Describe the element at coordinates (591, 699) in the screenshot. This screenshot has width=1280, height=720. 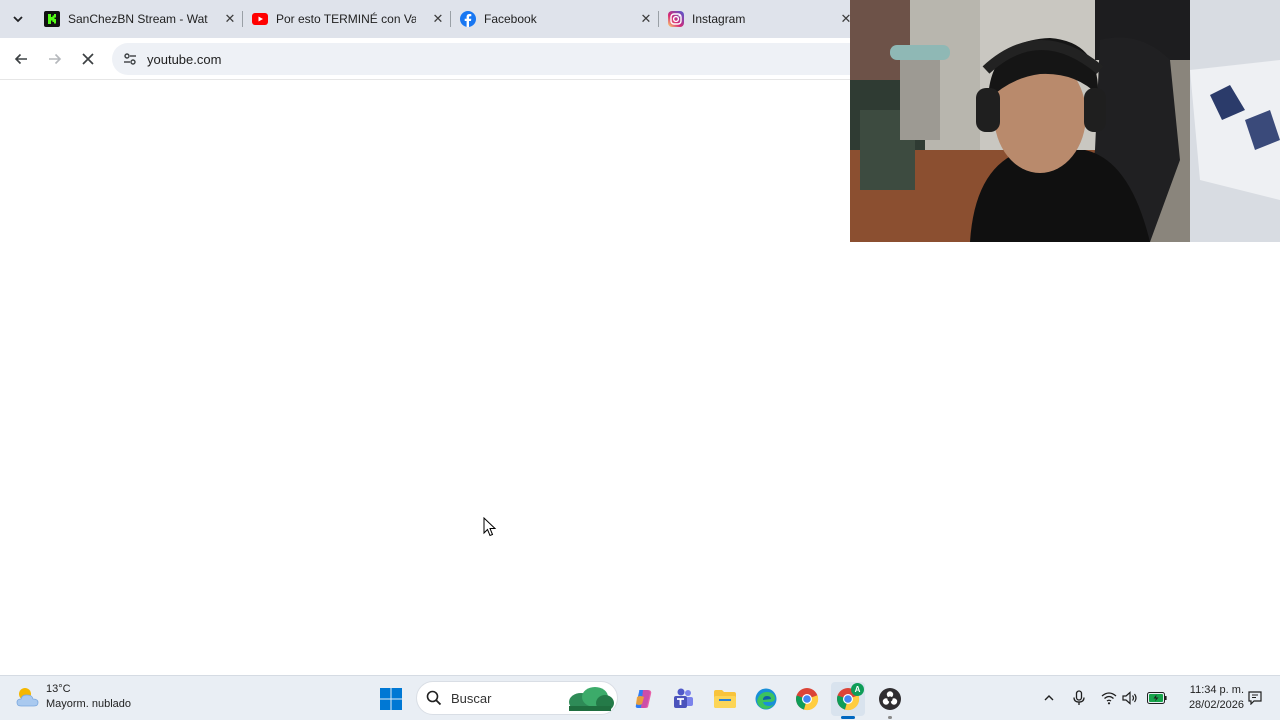
I see `search-highlight-icon` at that location.